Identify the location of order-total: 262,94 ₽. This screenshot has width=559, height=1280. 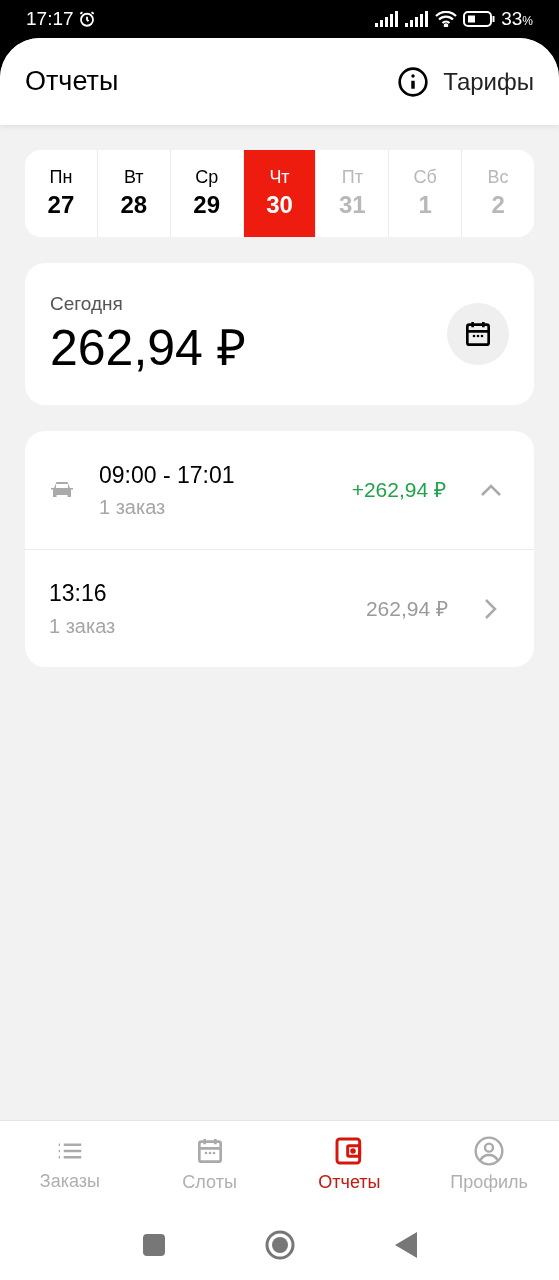
(406, 608).